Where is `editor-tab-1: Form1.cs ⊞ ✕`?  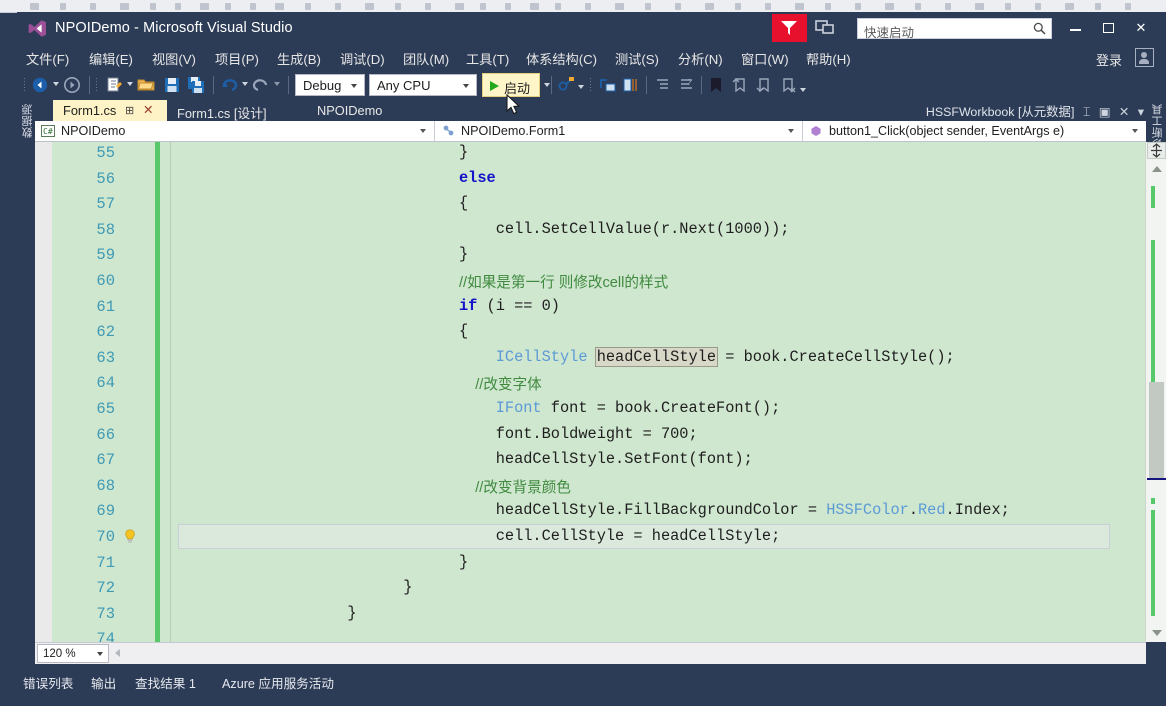 editor-tab-1: Form1.cs ⊞ ✕ is located at coordinates (110, 110).